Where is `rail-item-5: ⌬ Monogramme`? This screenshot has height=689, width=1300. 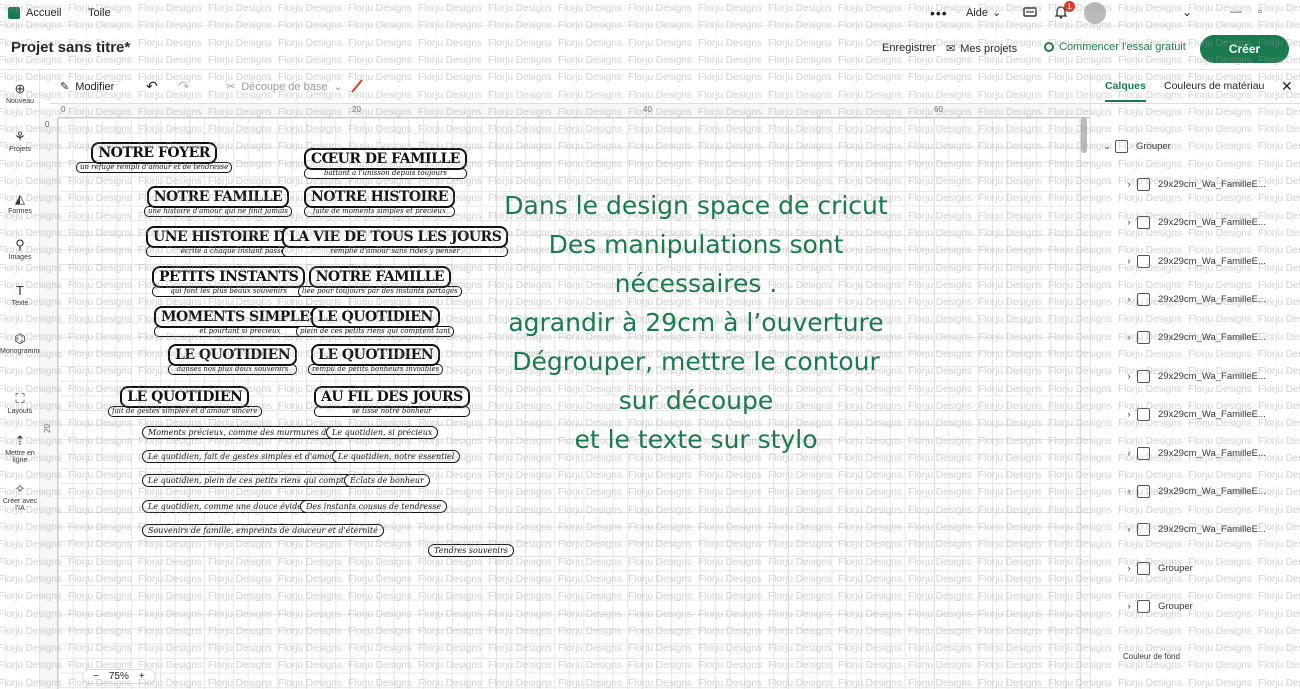
rail-item-5: ⌬ Monogramme is located at coordinates (21, 344).